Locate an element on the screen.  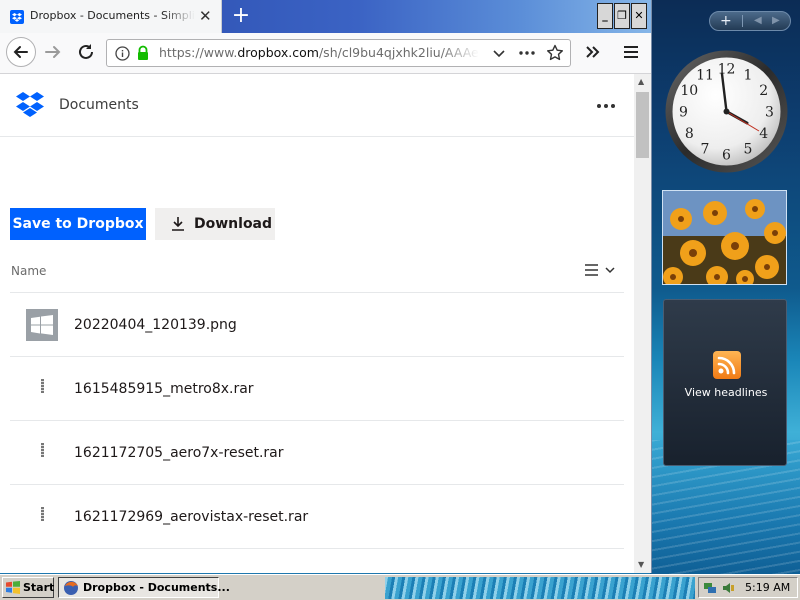
taskbar: Start Dropbox - Documents... 5:19 AM is located at coordinates (400, 587).